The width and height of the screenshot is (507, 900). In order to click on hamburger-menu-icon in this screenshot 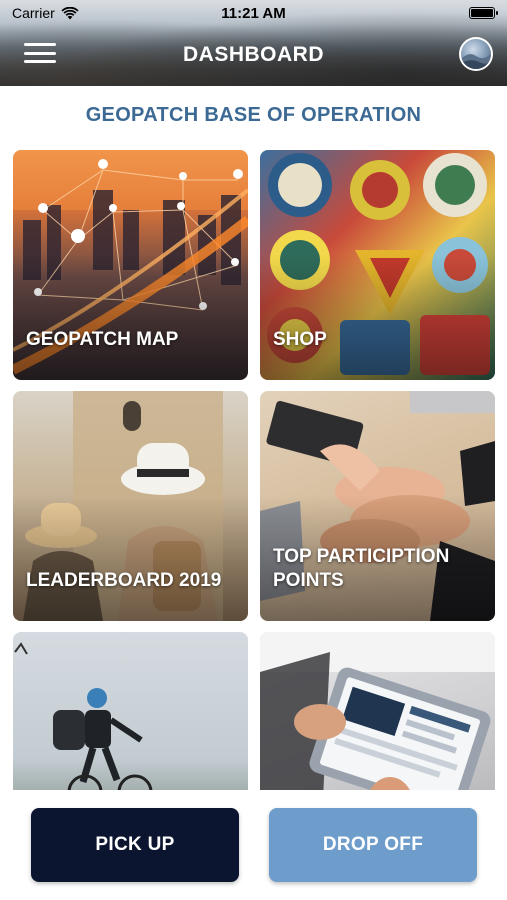, I will do `click(40, 53)`.